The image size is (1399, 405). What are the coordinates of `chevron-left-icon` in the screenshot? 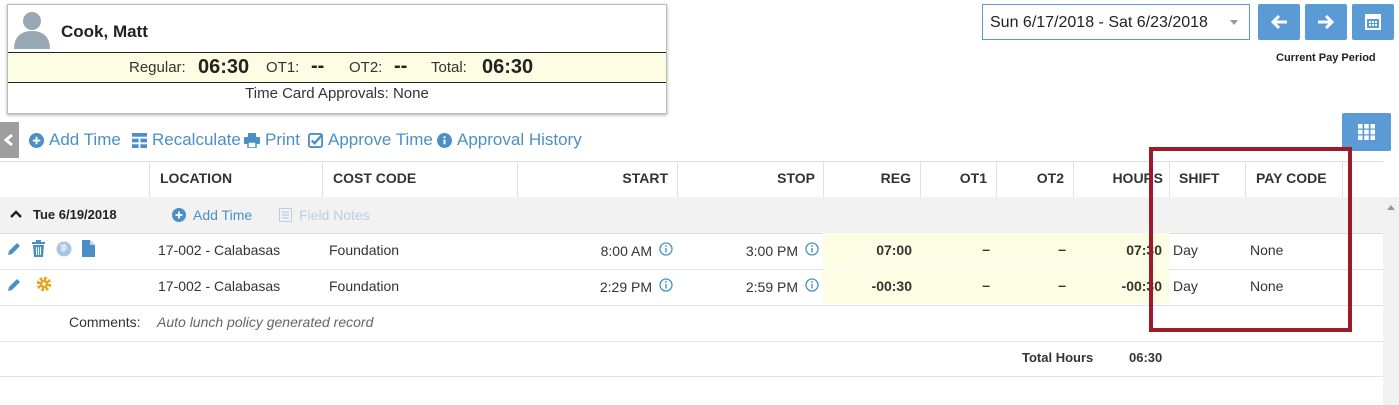 It's located at (8, 140).